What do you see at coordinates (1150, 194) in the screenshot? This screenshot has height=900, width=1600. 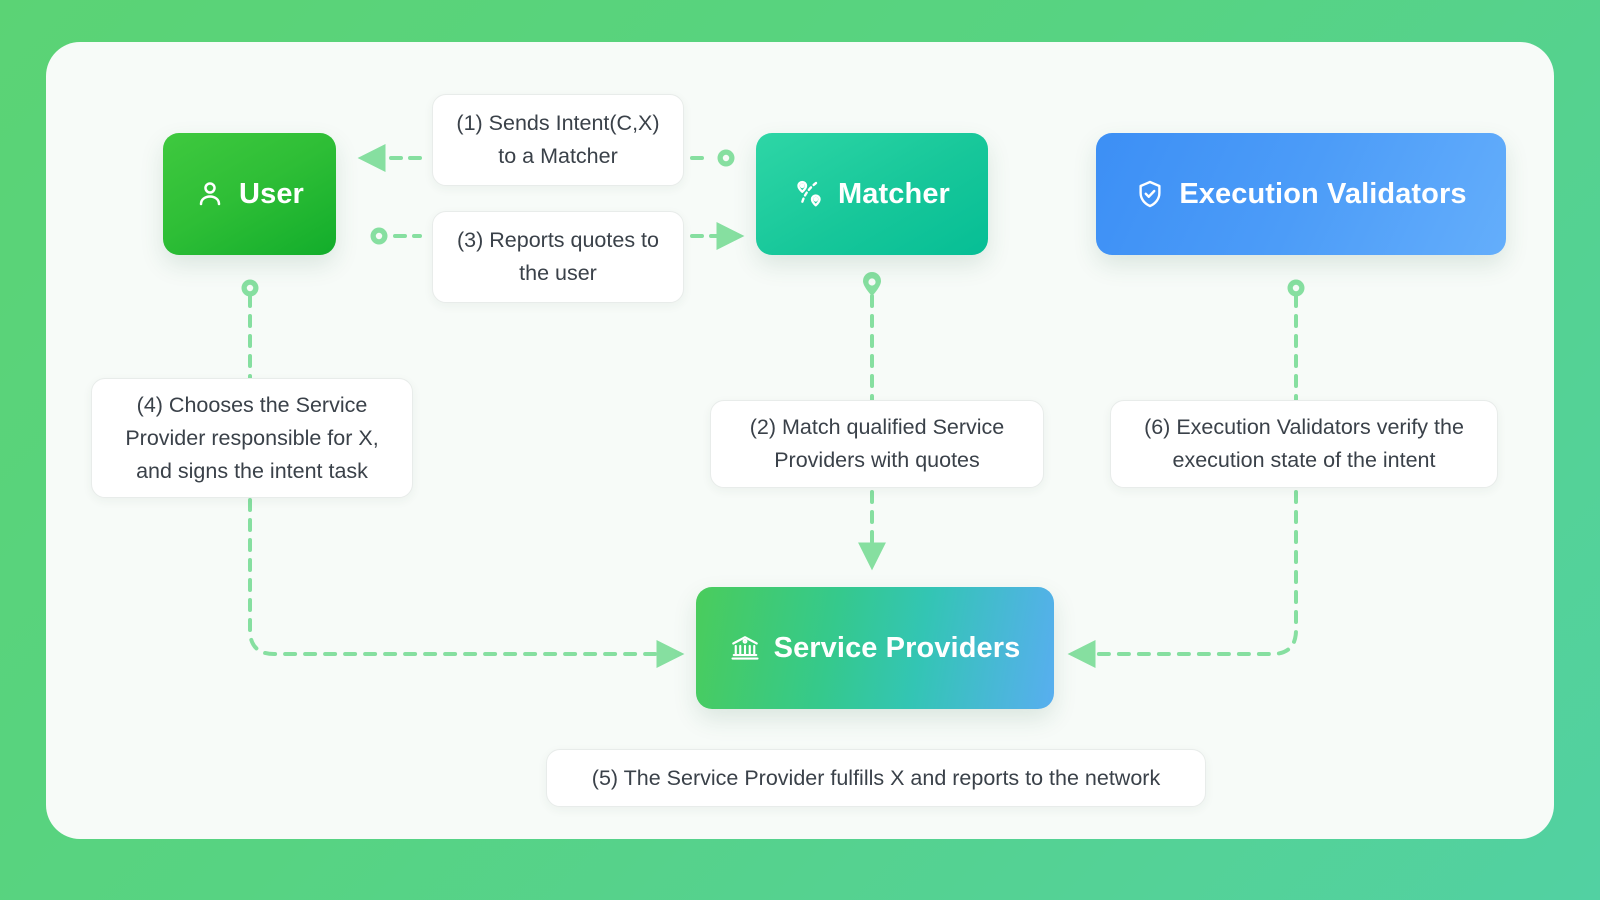 I see `shield-check-icon` at bounding box center [1150, 194].